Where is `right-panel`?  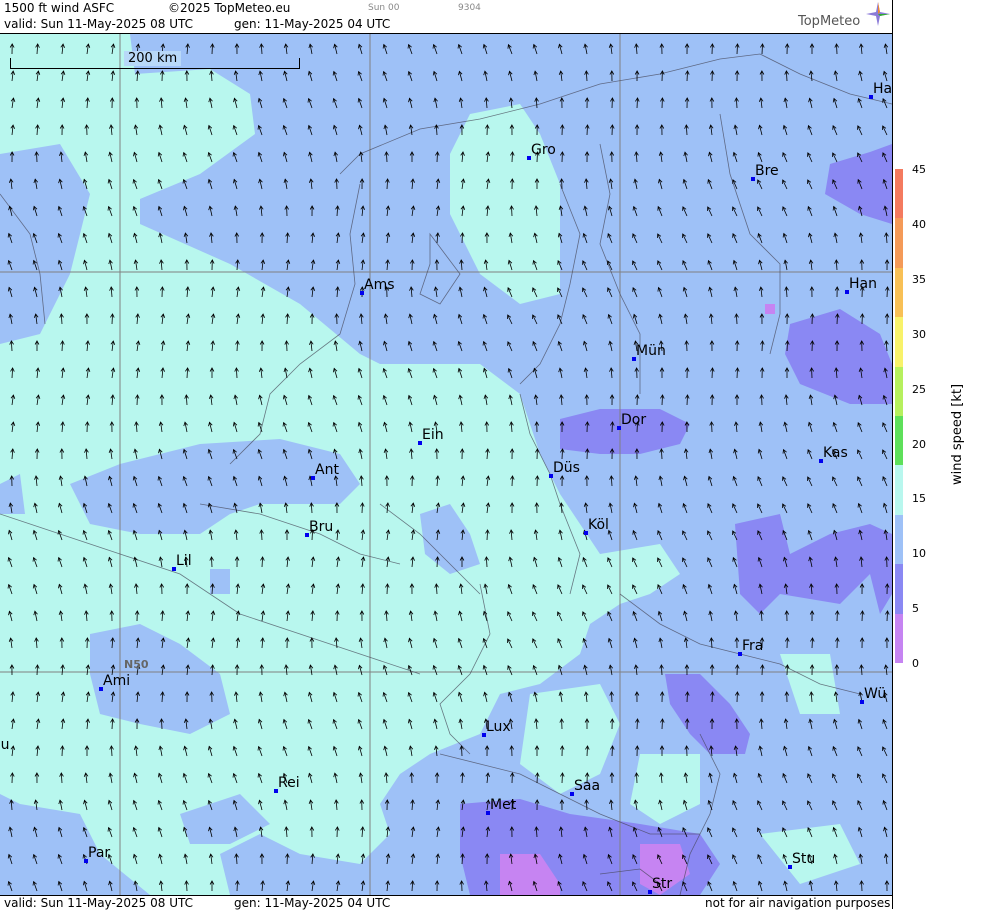 right-panel is located at coordinates (937, 454).